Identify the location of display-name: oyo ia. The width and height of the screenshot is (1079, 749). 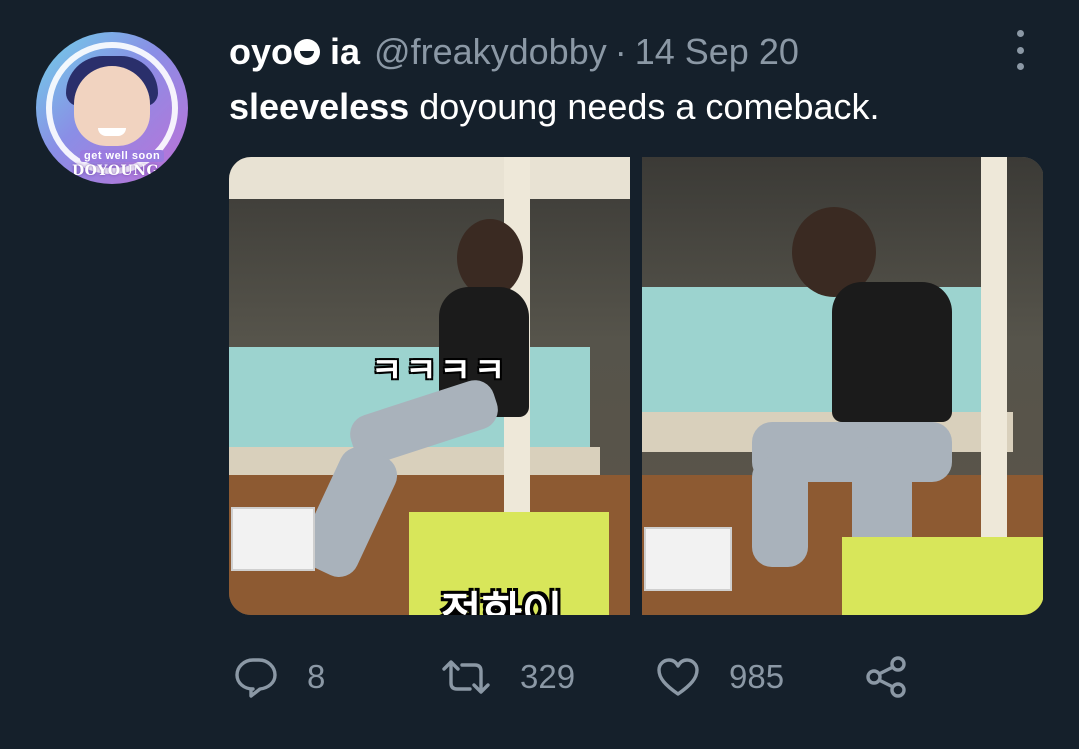
(294, 52).